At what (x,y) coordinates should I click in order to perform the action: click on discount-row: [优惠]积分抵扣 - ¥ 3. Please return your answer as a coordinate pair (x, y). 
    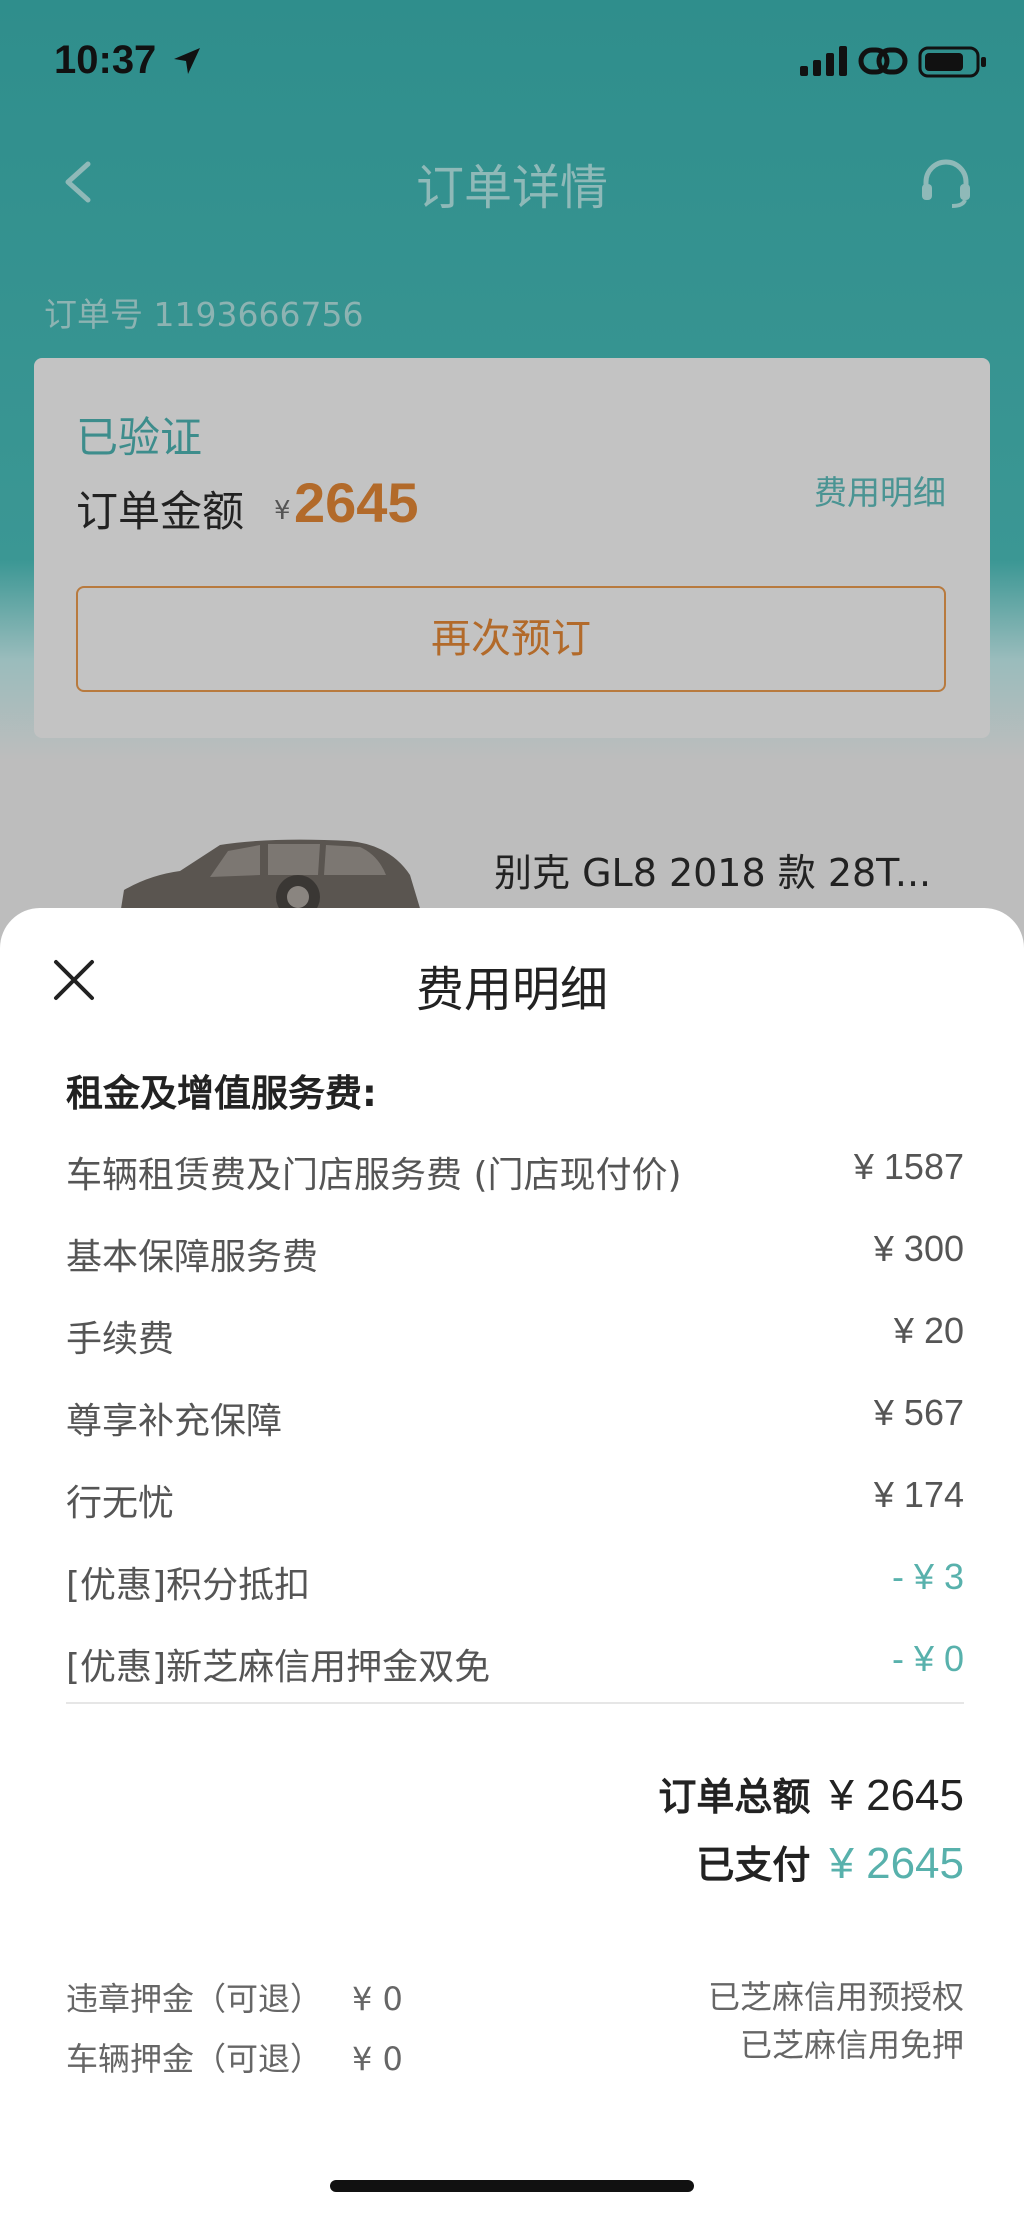
    Looking at the image, I should click on (515, 1581).